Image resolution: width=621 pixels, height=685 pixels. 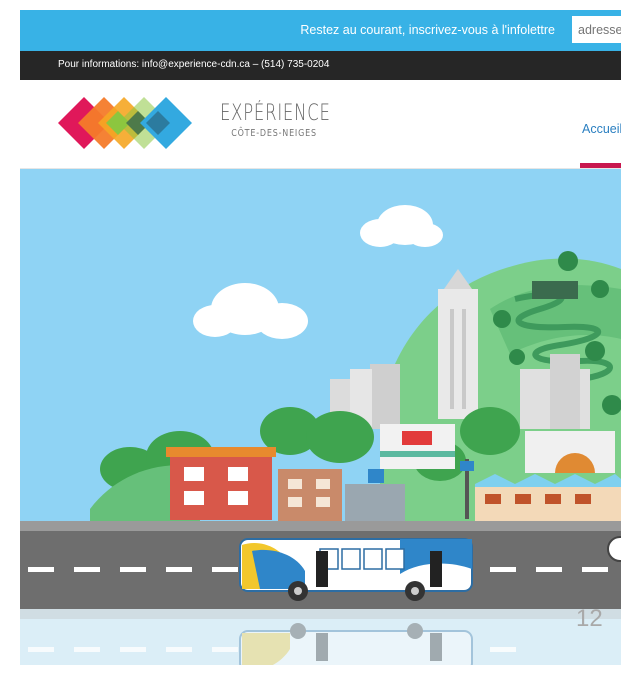 I want to click on logo-subtitle: CÔTE-DES-NEIGES, so click(x=274, y=133).